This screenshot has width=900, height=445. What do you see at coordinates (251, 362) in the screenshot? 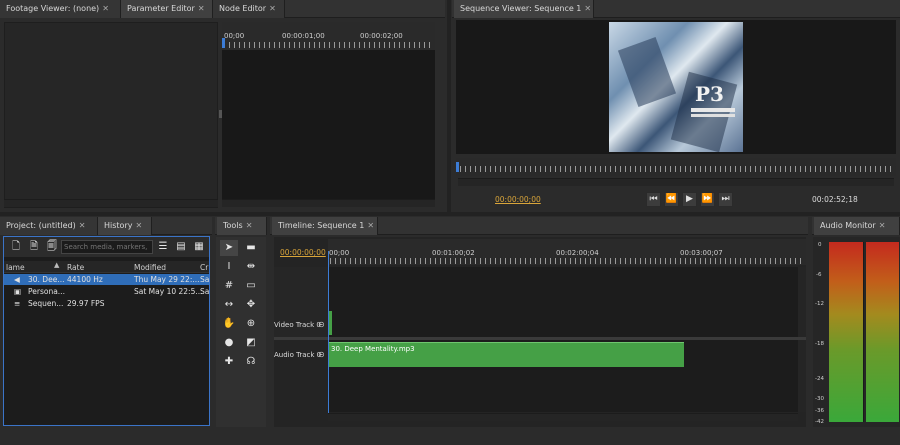
I see `headphones-icon: ☊` at bounding box center [251, 362].